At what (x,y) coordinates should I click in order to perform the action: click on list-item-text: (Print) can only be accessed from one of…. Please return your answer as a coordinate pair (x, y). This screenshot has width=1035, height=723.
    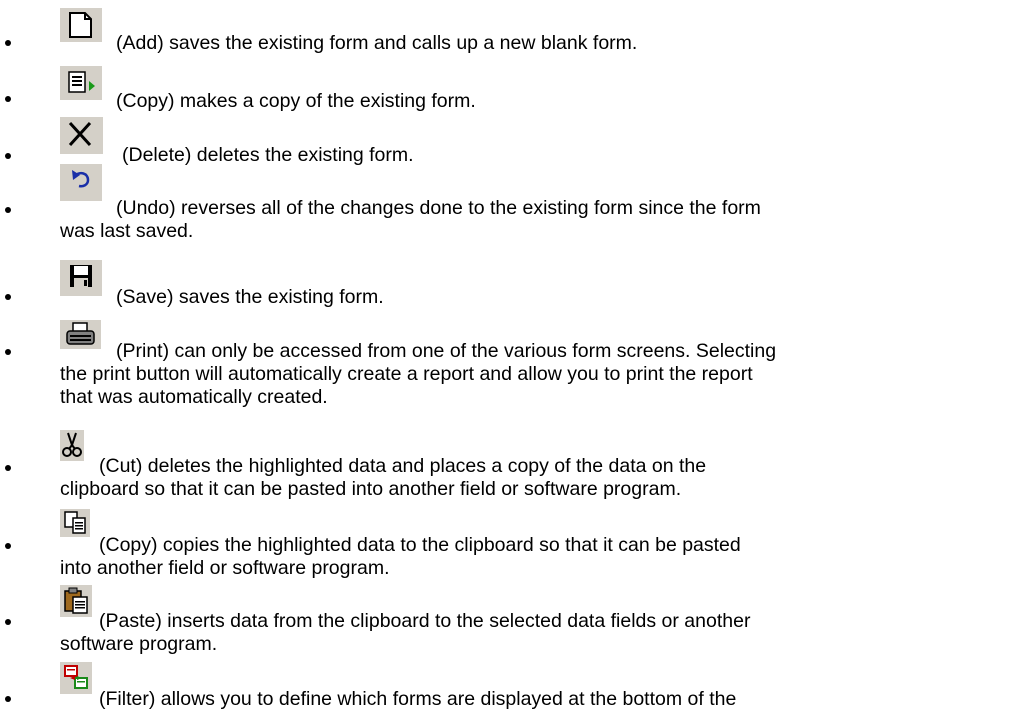
    Looking at the image, I should click on (418, 374).